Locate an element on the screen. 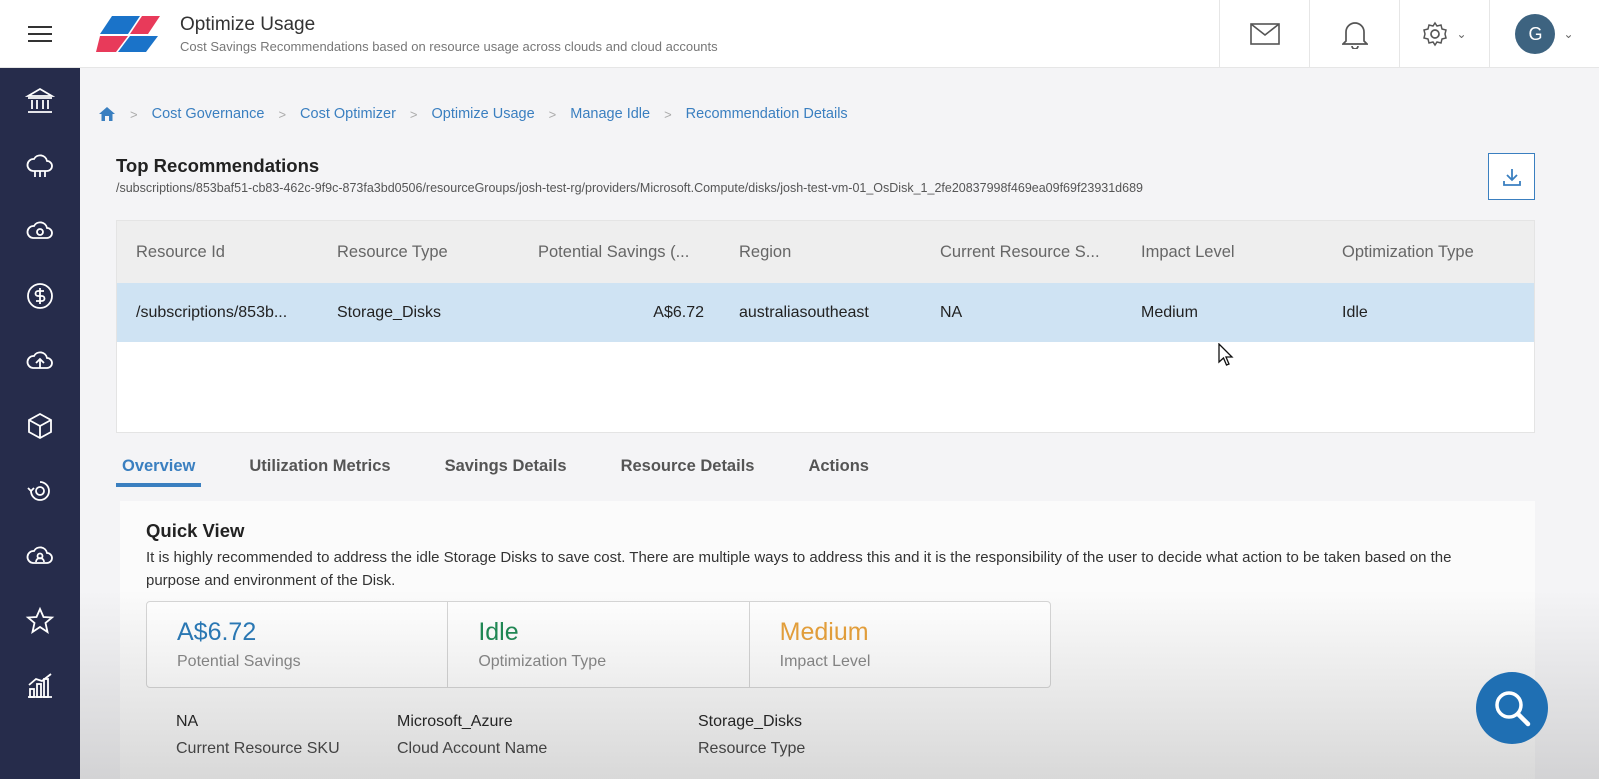  card-label: Impact Level is located at coordinates (825, 661).